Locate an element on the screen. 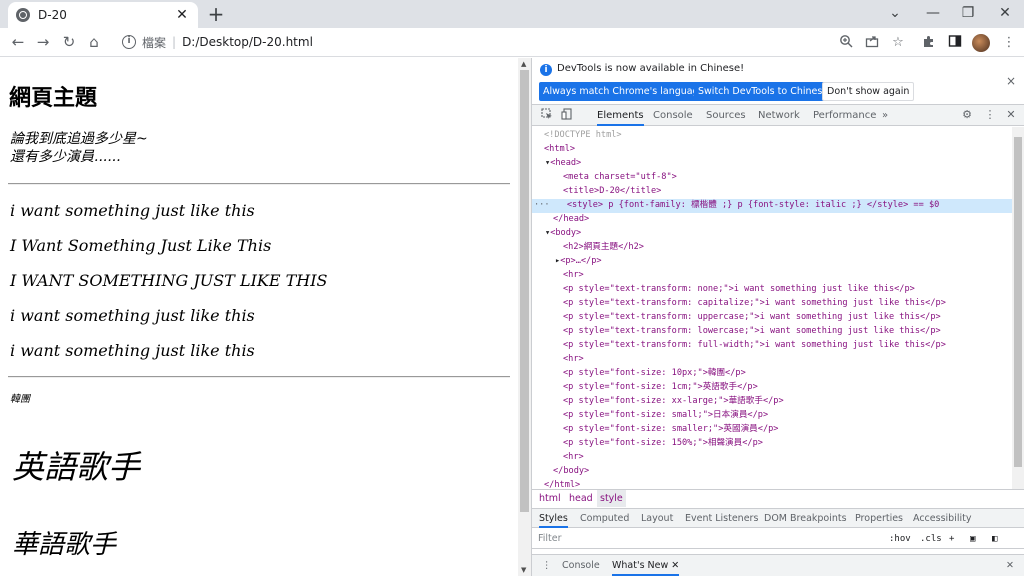 This screenshot has width=1024, height=576. dom-node: <p style="font-size: xx-large;">華語歌手</p> is located at coordinates (772, 402).